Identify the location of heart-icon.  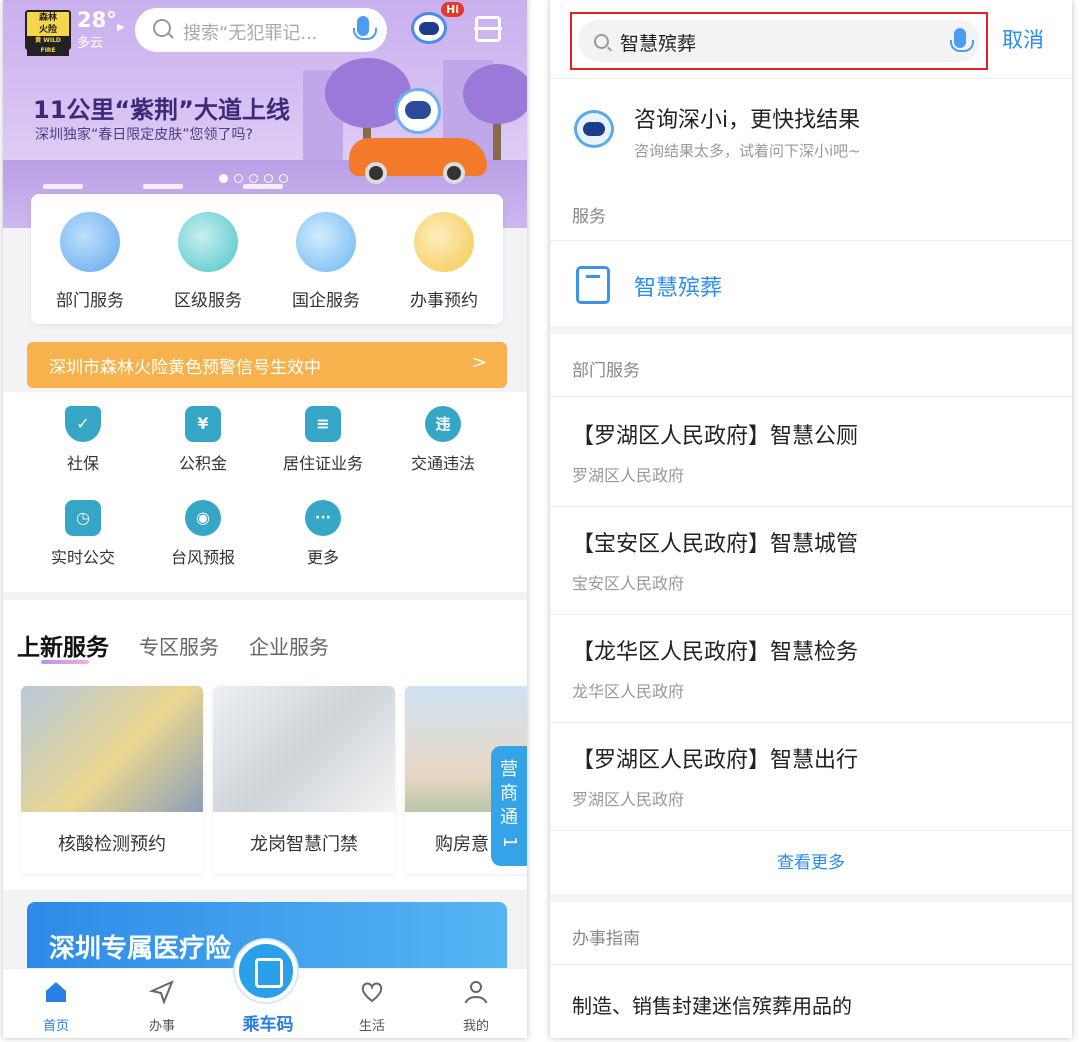
(372, 992).